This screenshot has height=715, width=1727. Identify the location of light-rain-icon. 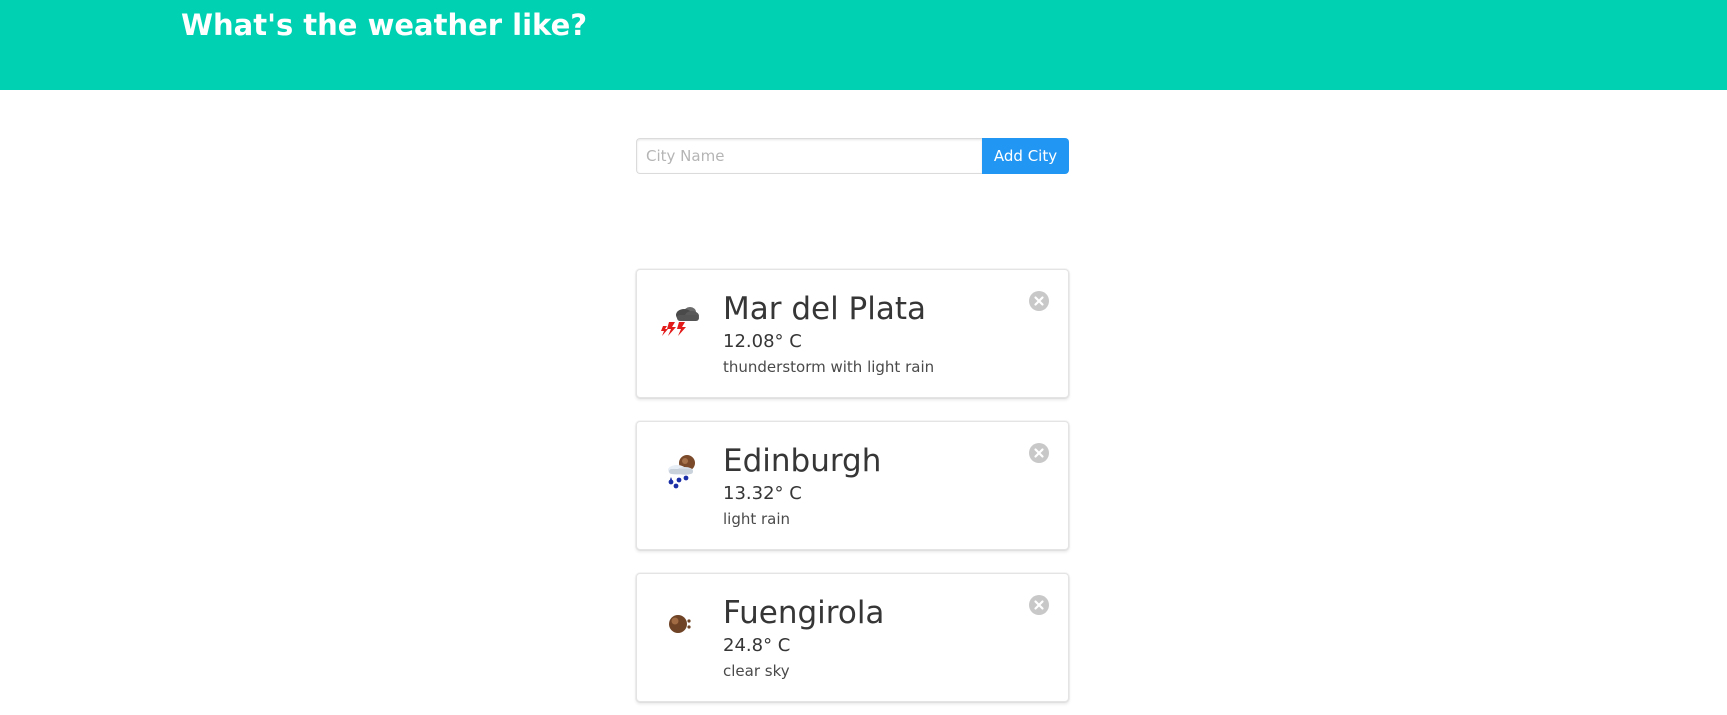
(681, 472).